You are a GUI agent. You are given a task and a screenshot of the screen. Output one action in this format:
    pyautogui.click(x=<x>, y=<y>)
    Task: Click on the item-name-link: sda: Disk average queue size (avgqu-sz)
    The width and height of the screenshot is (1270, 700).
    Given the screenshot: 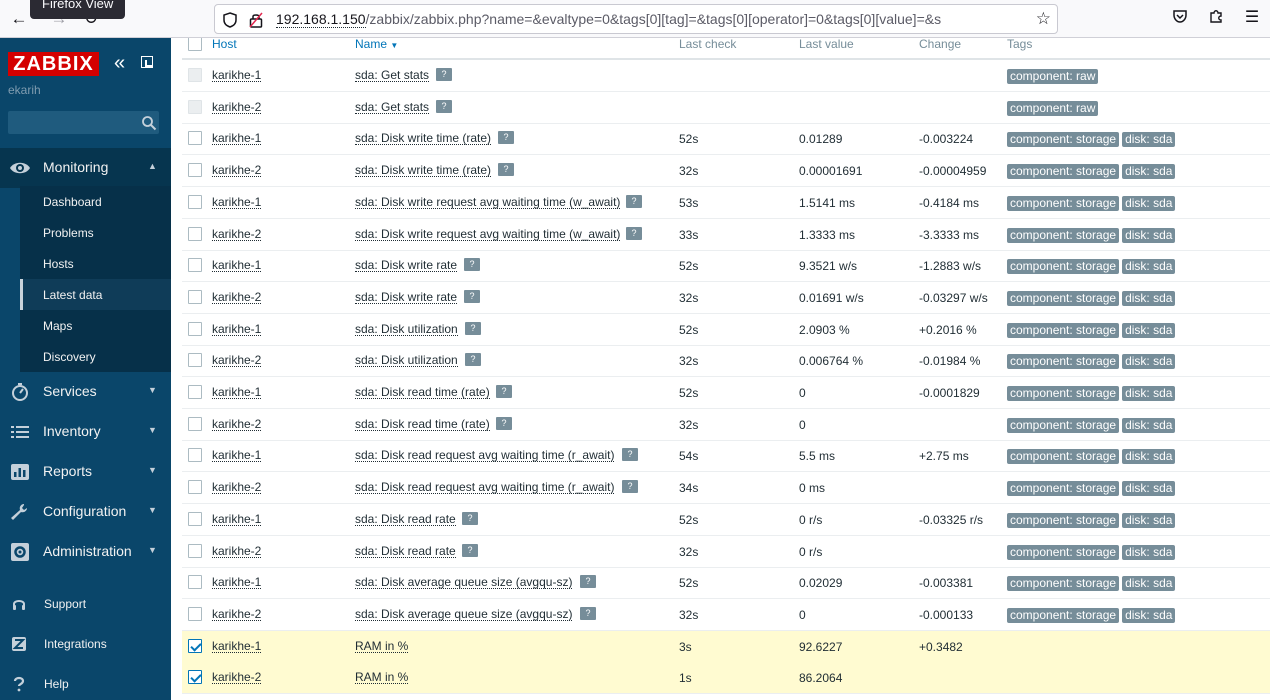 What is the action you would take?
    pyautogui.click(x=464, y=583)
    